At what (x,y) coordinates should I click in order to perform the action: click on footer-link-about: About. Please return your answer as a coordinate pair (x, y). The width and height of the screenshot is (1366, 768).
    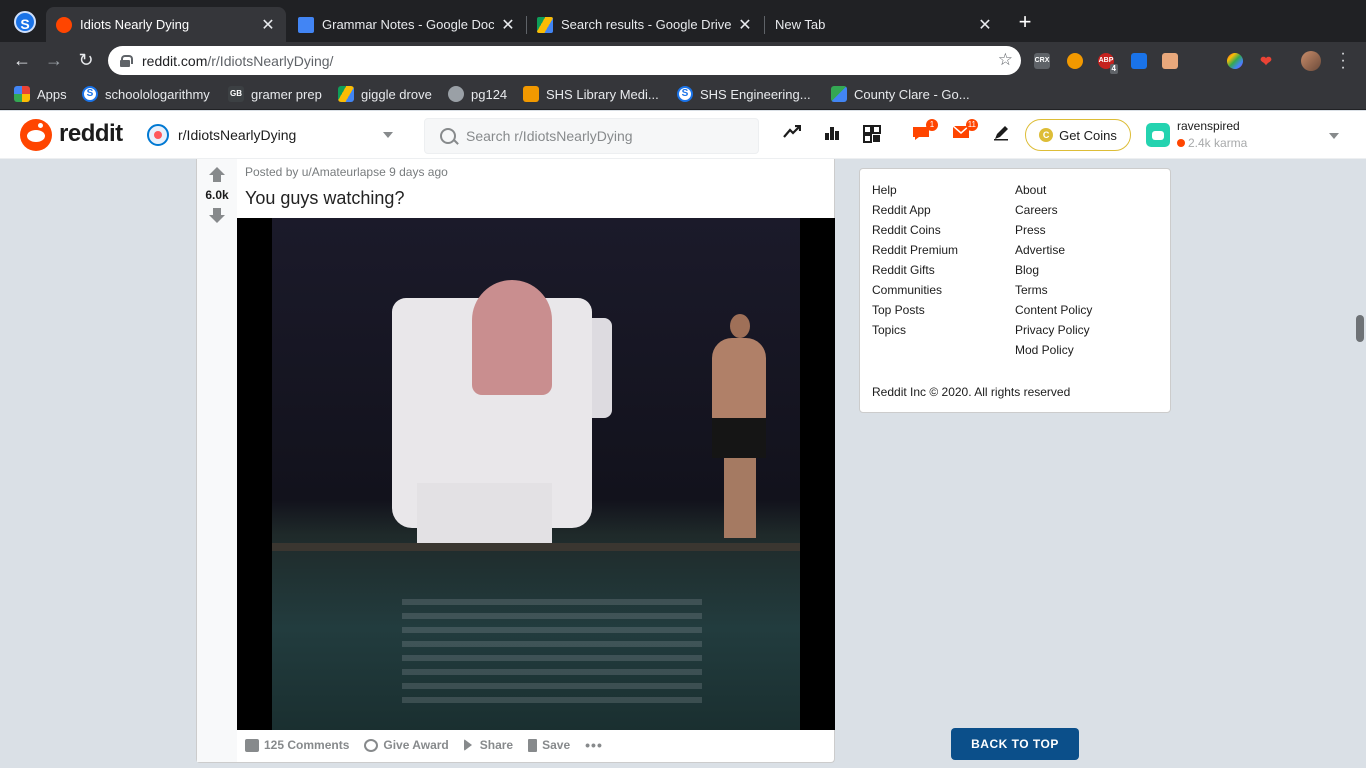
    Looking at the image, I should click on (1030, 190).